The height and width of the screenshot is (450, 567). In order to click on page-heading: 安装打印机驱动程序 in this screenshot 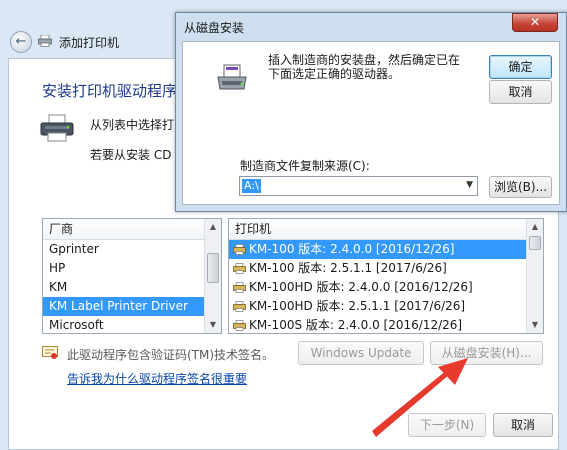, I will do `click(110, 91)`.